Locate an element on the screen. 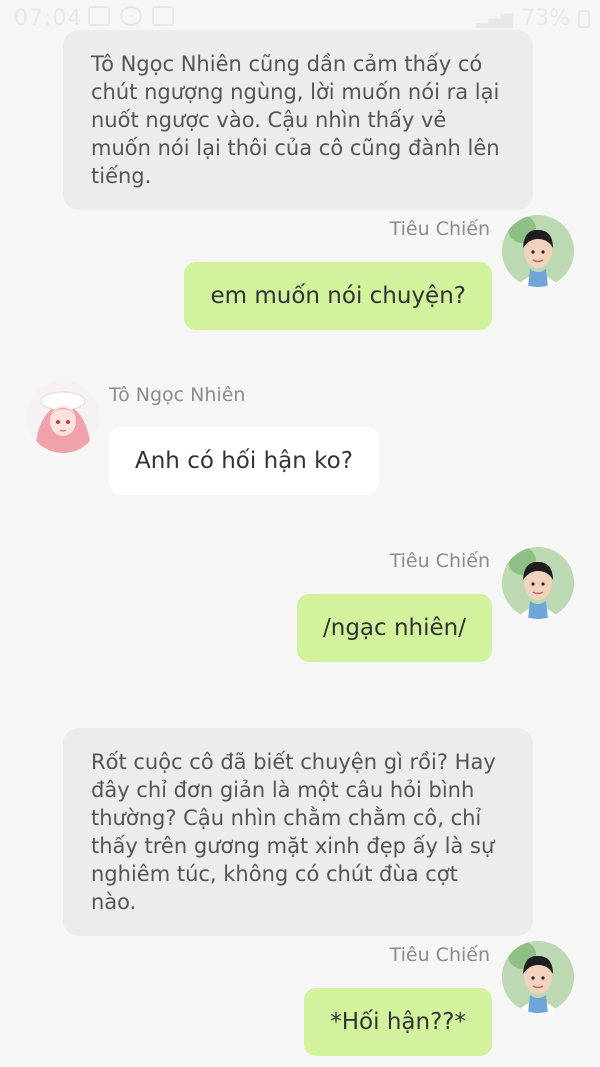  outgoing-message-bubble: /ngạc nhiên/ is located at coordinates (394, 628).